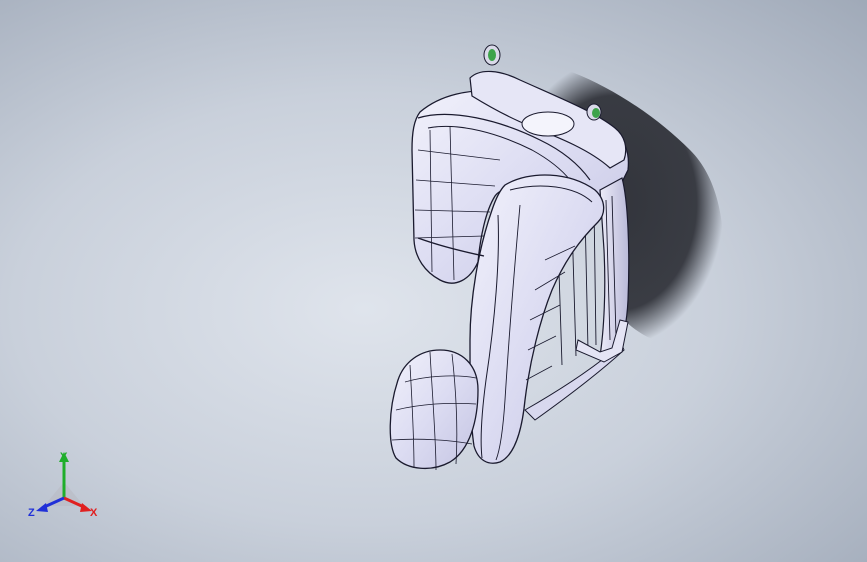 Image resolution: width=867 pixels, height=562 pixels. Describe the element at coordinates (94, 513) in the screenshot. I see `x-axis-label: X` at that location.